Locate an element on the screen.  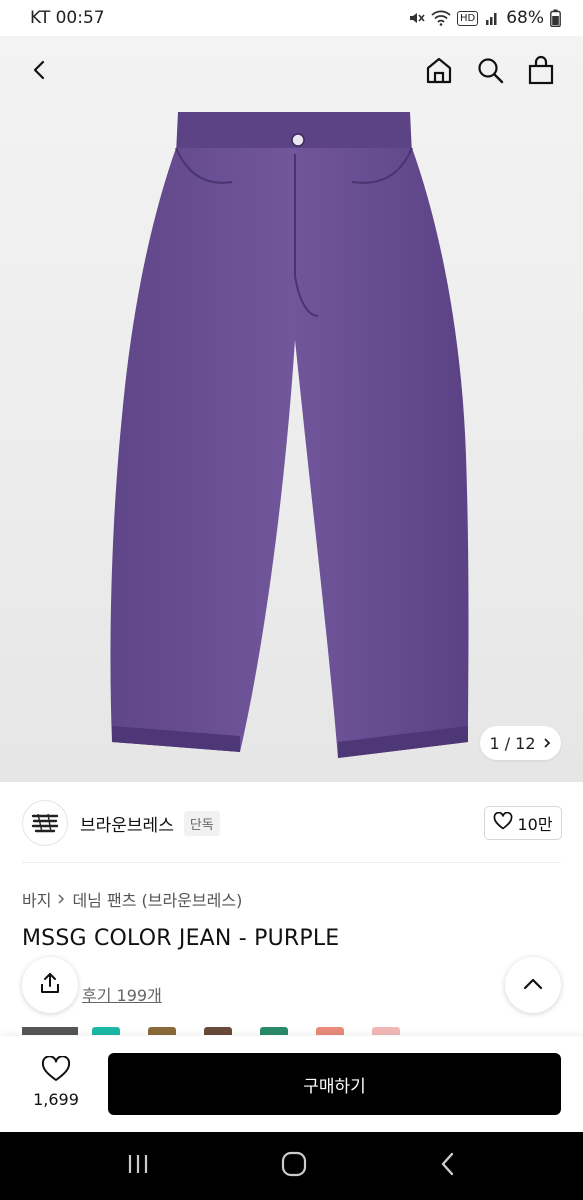
product-title: MSSG COLOR JEAN - PURPLE is located at coordinates (181, 938).